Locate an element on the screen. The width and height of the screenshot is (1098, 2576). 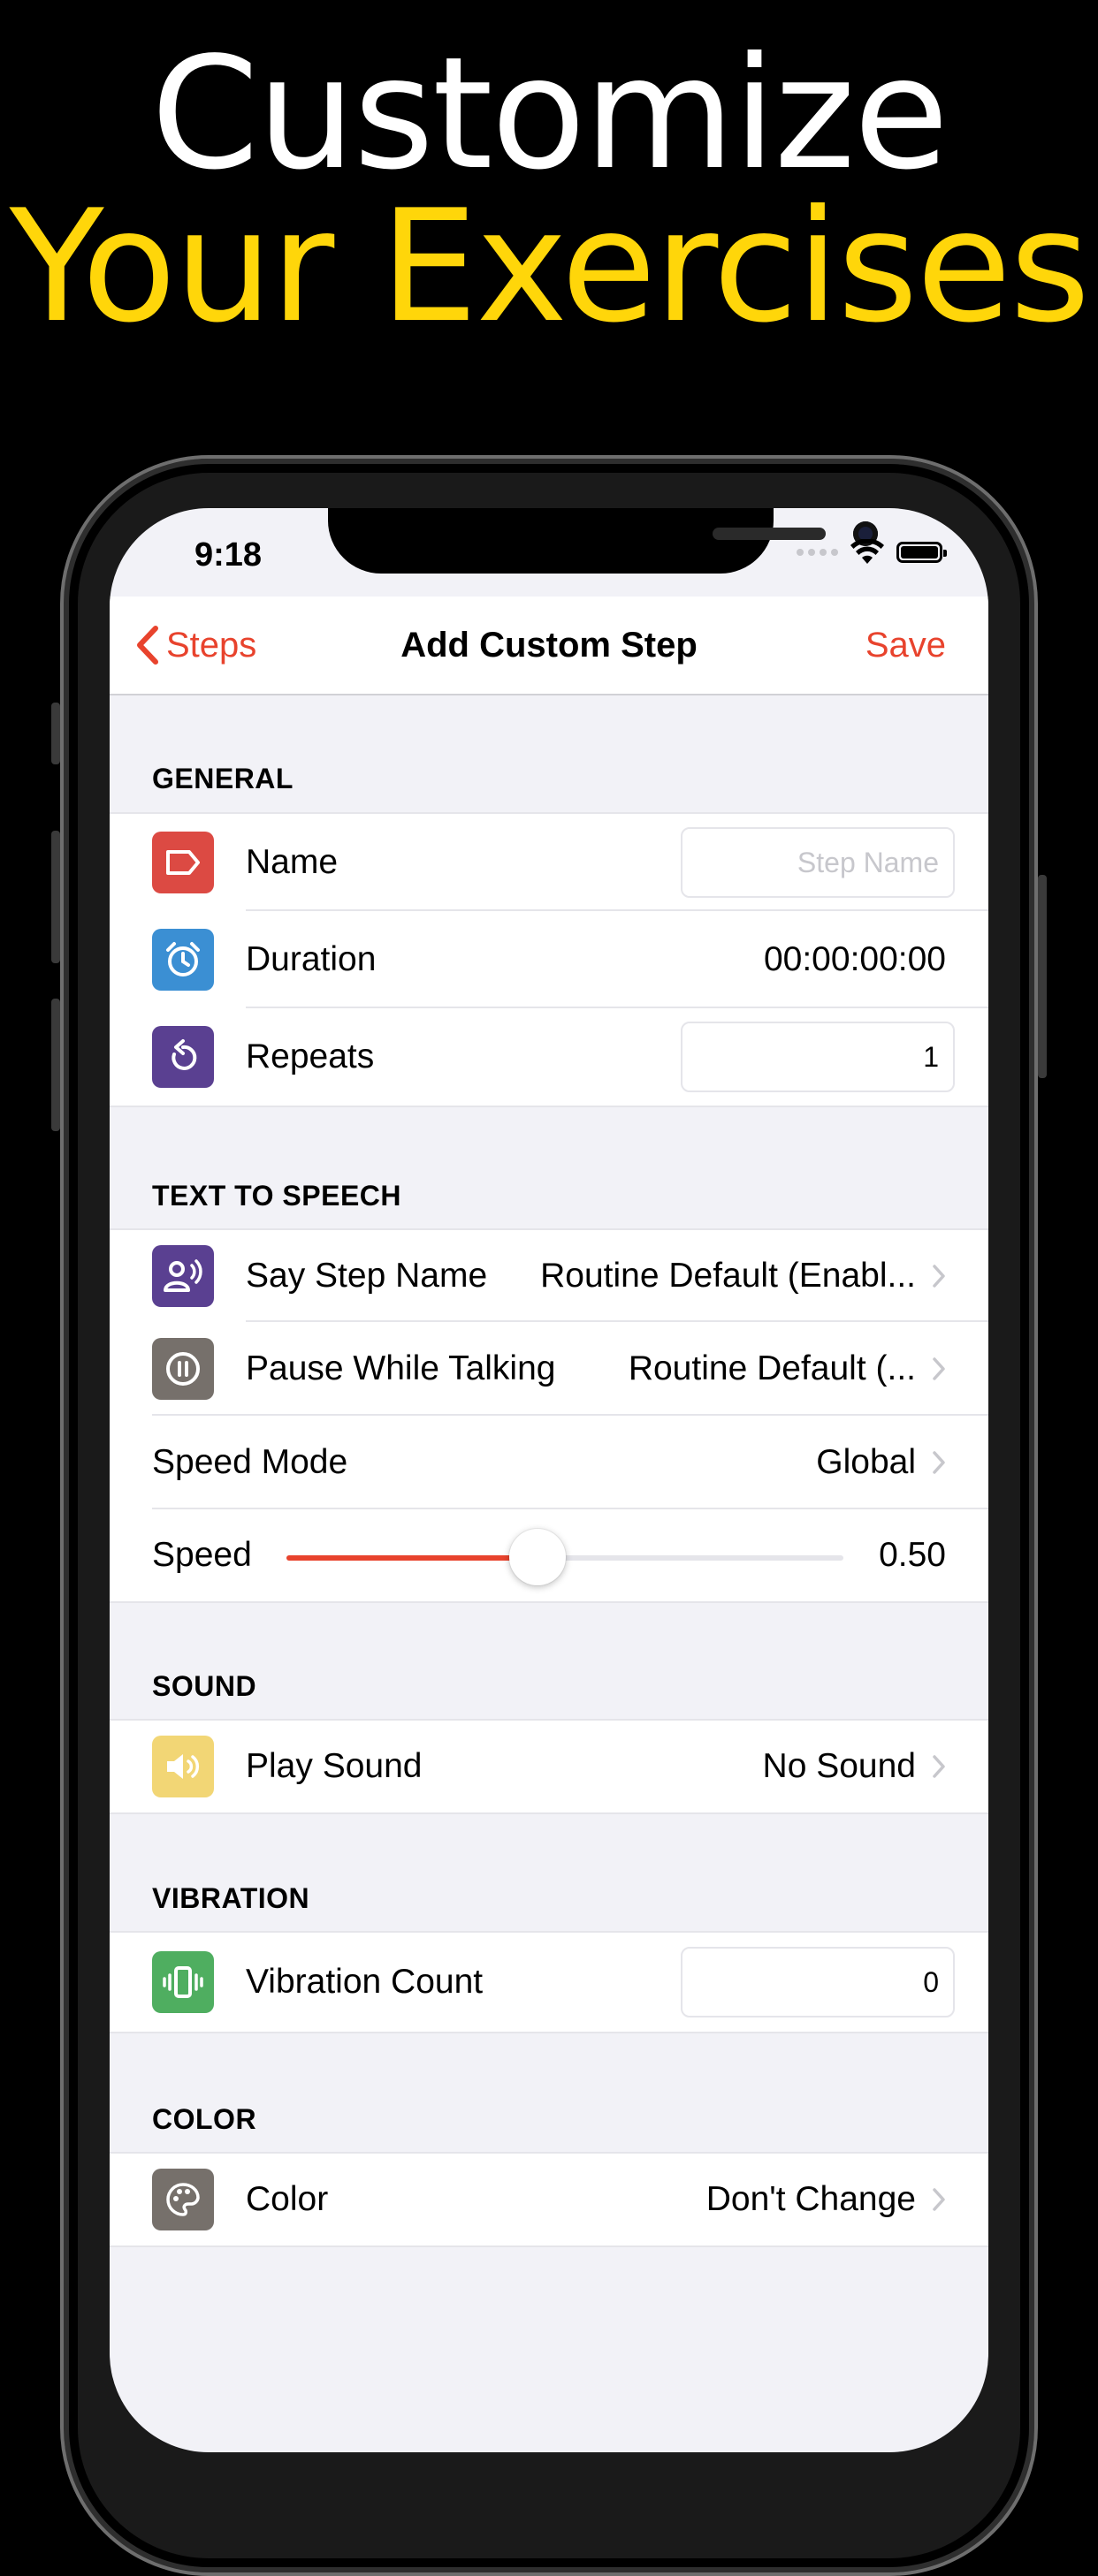
status-time: 9:18 is located at coordinates (228, 555).